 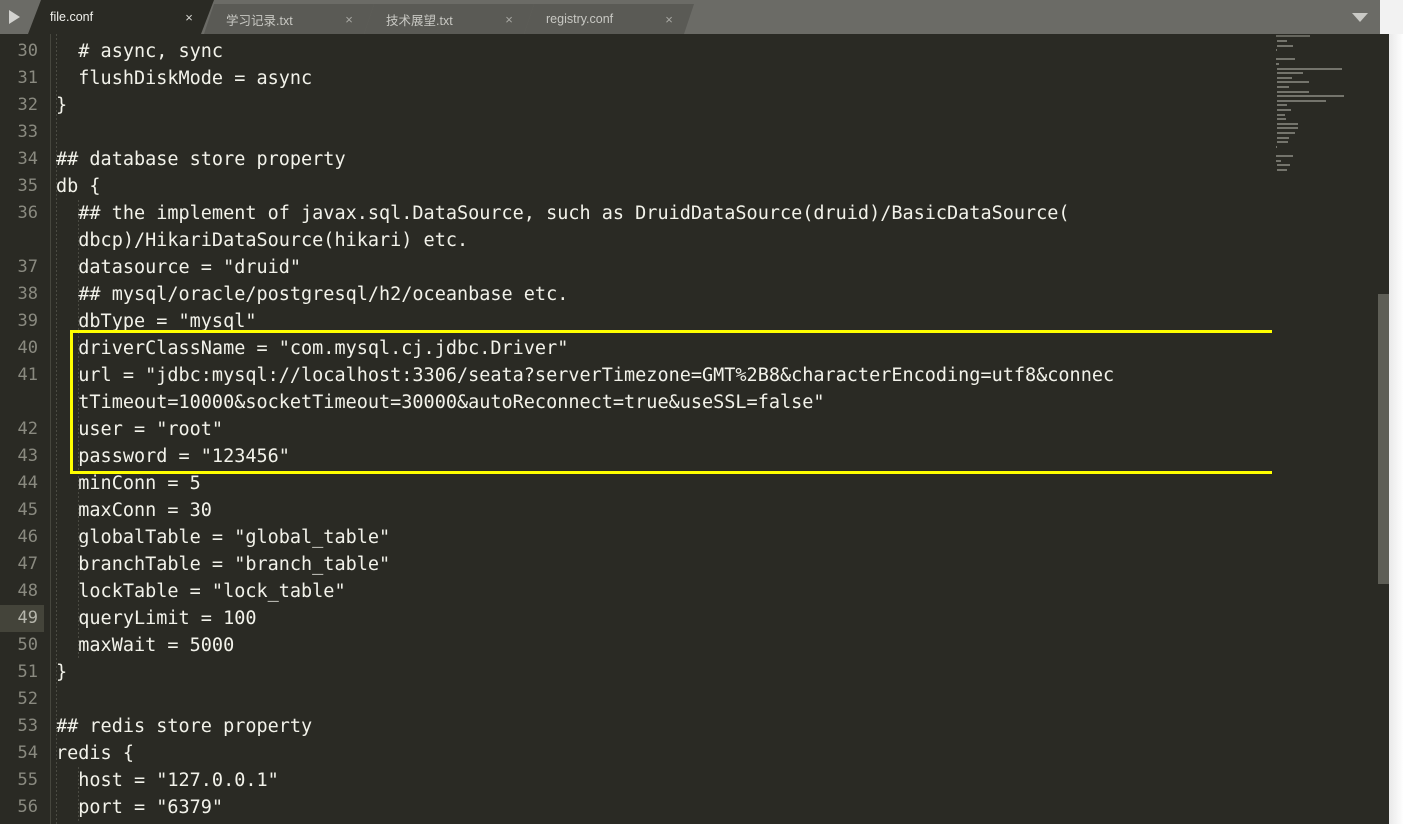 I want to click on line-number: 31, so click(x=27, y=78).